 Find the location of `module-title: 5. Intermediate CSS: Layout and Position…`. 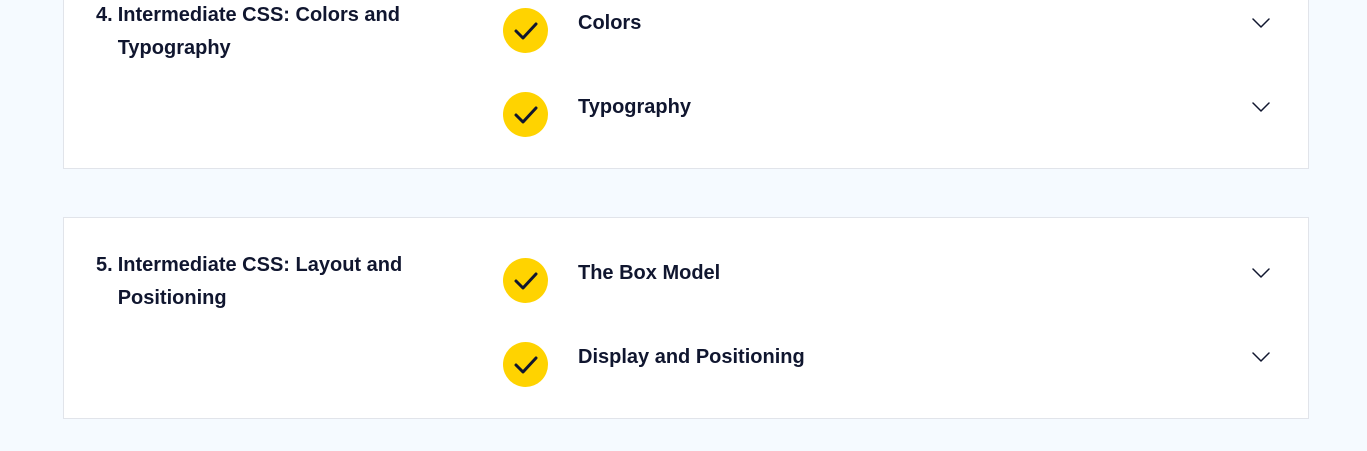

module-title: 5. Intermediate CSS: Layout and Position… is located at coordinates (261, 282).